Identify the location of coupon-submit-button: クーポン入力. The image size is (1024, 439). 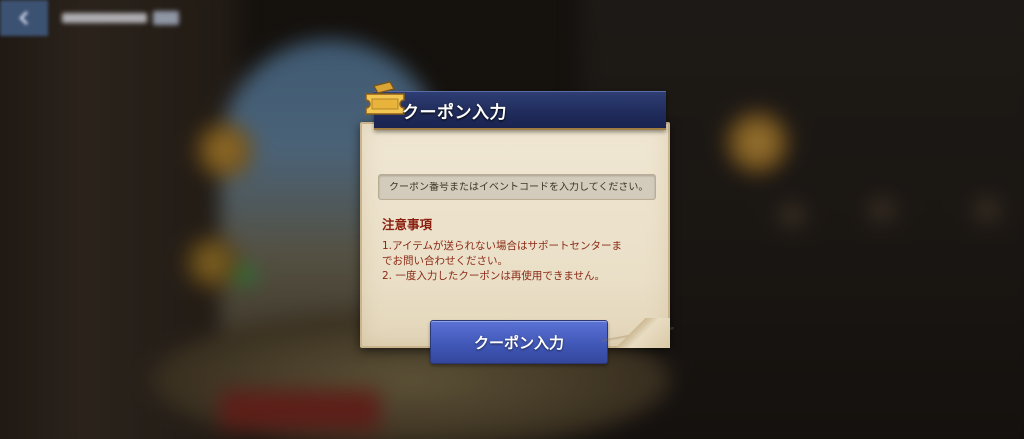
(519, 342).